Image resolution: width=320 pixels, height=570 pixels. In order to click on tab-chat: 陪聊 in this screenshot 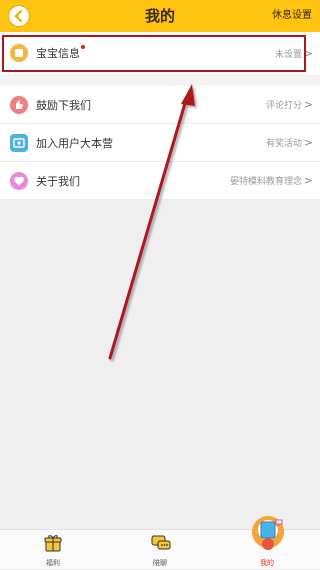, I will do `click(160, 550)`.